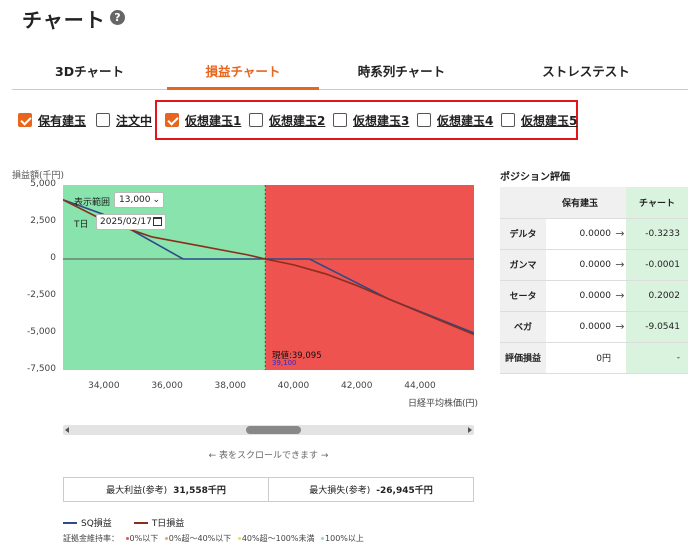 The height and width of the screenshot is (553, 700). What do you see at coordinates (381, 120) in the screenshot?
I see `virtual-label-3: 仮想建玉3` at bounding box center [381, 120].